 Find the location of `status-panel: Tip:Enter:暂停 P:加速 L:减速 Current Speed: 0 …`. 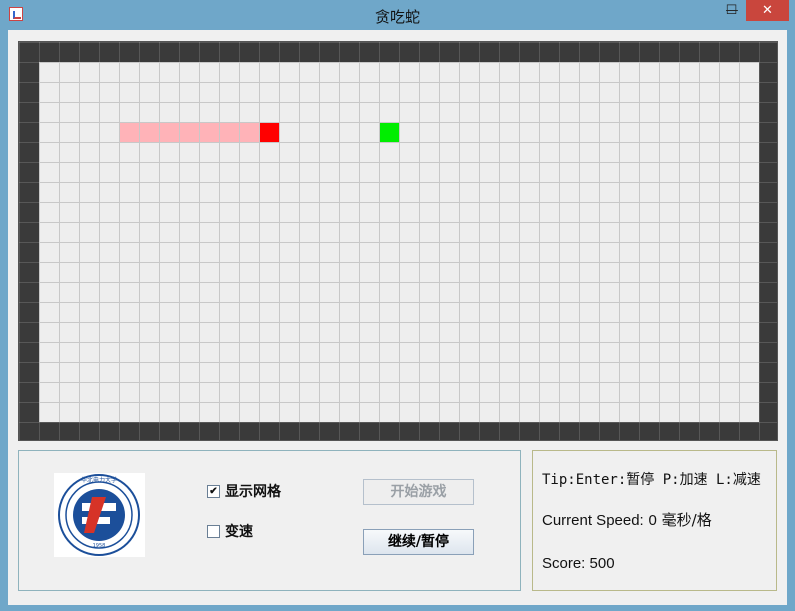

status-panel: Tip:Enter:暂停 P:加速 L:减速 Current Speed: 0 … is located at coordinates (654, 520).